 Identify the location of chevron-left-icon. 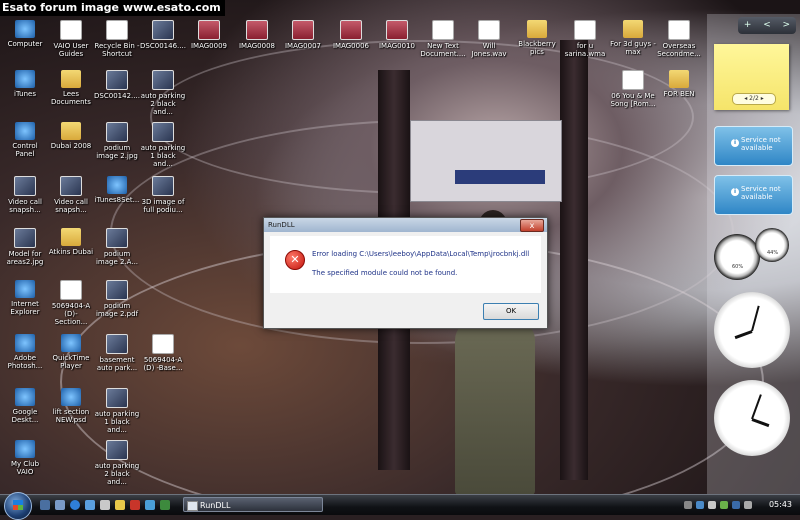
(688, 505).